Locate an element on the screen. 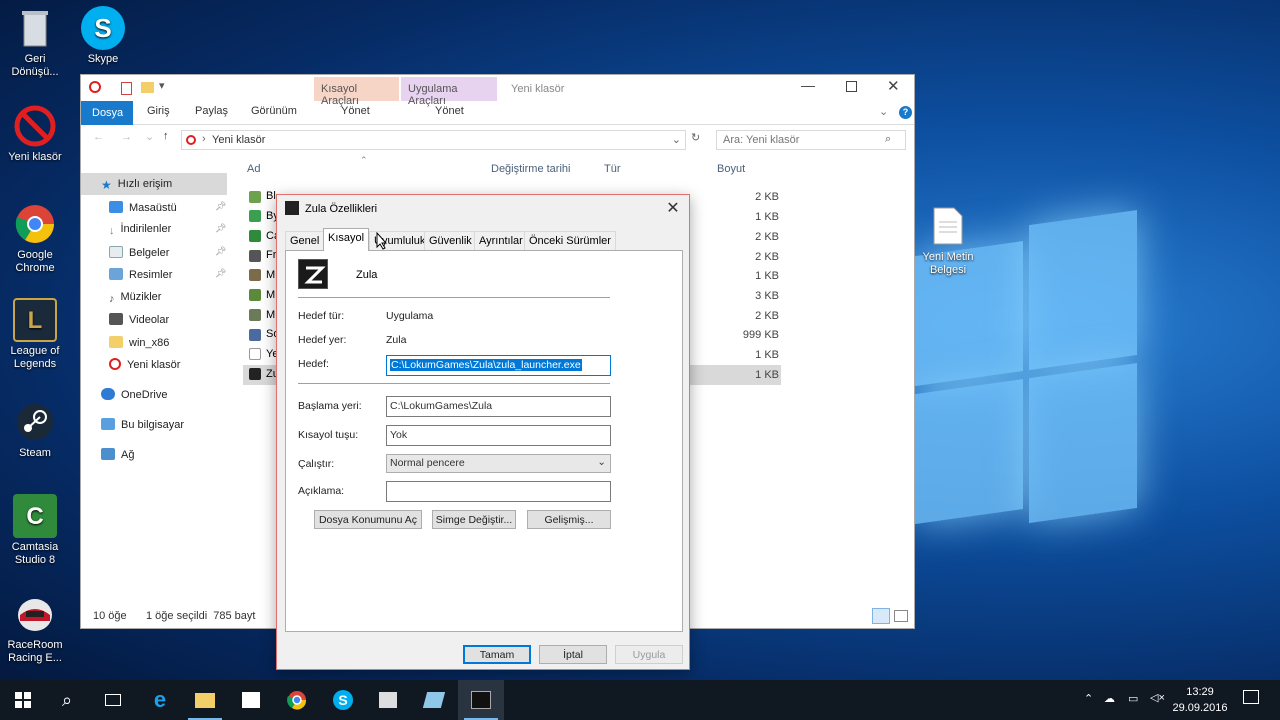 The image size is (1280, 720). tab-app-manage: Yönet is located at coordinates (449, 111).